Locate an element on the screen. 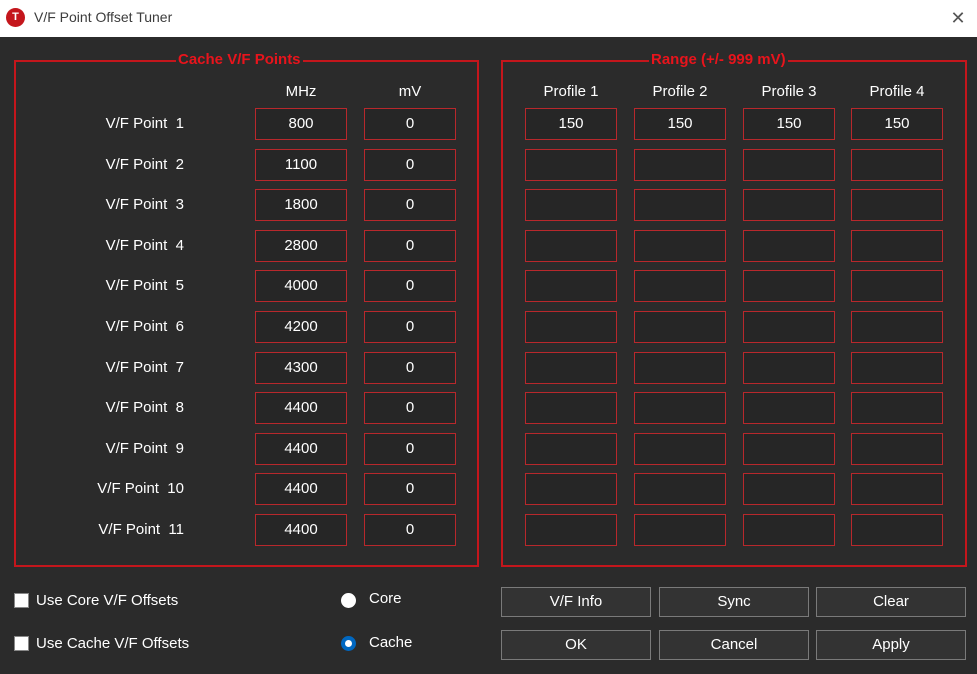 The image size is (977, 674). profile-4-field: 150 is located at coordinates (897, 124).